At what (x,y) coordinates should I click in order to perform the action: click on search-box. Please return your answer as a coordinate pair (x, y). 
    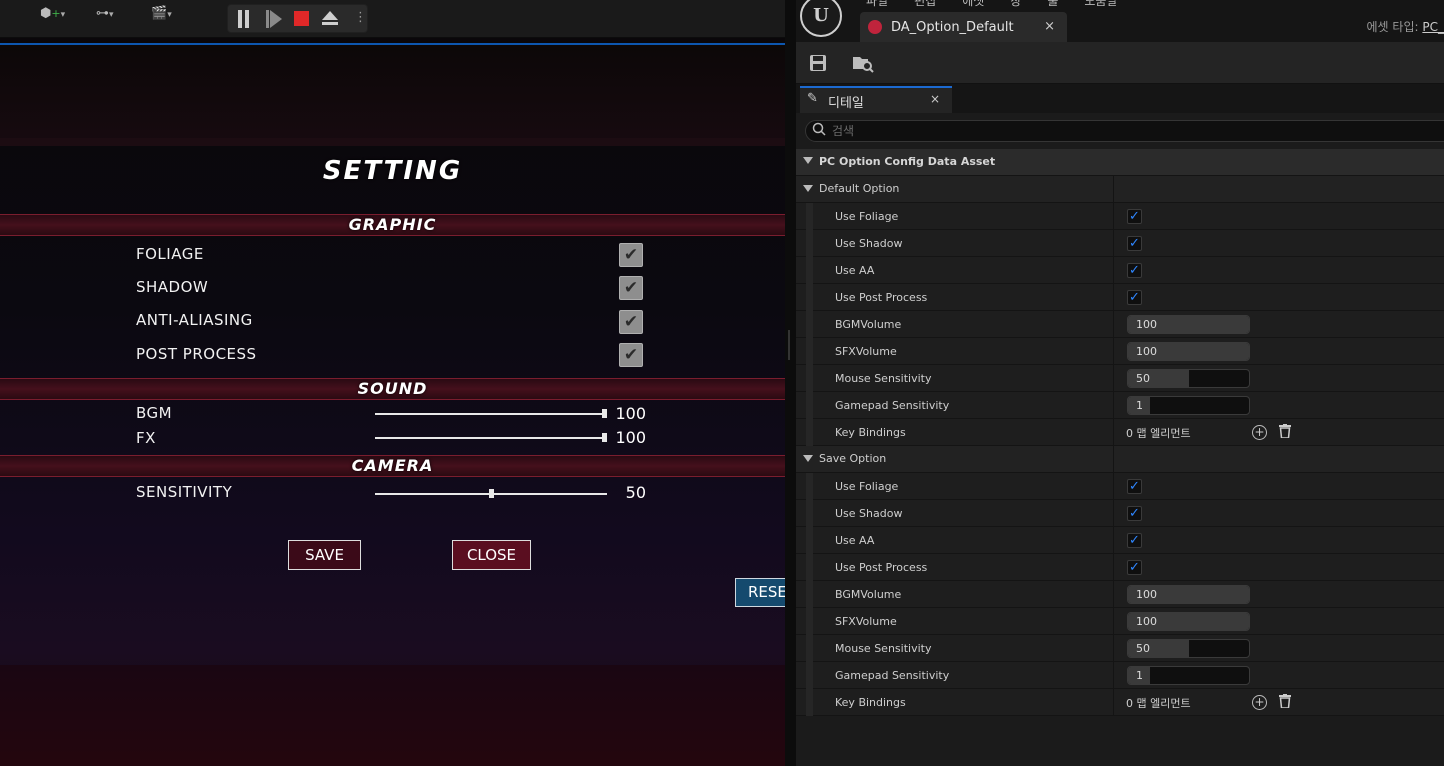
    Looking at the image, I should click on (1124, 131).